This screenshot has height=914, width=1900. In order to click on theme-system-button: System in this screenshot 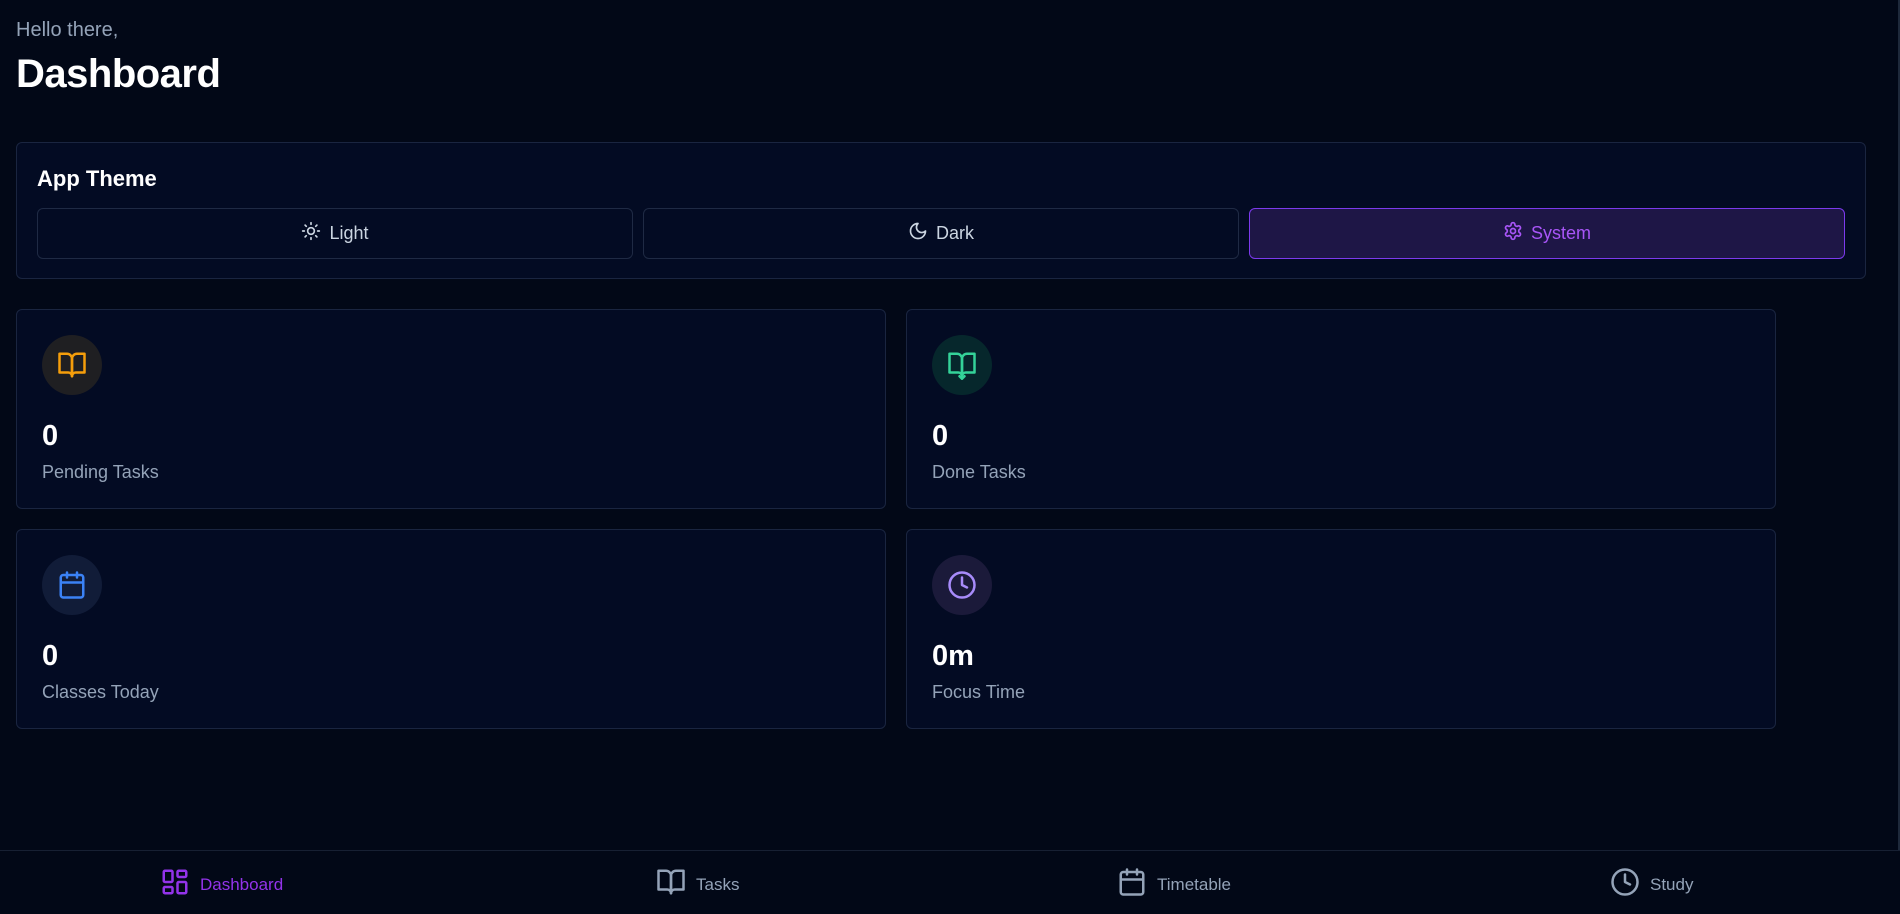, I will do `click(1547, 233)`.